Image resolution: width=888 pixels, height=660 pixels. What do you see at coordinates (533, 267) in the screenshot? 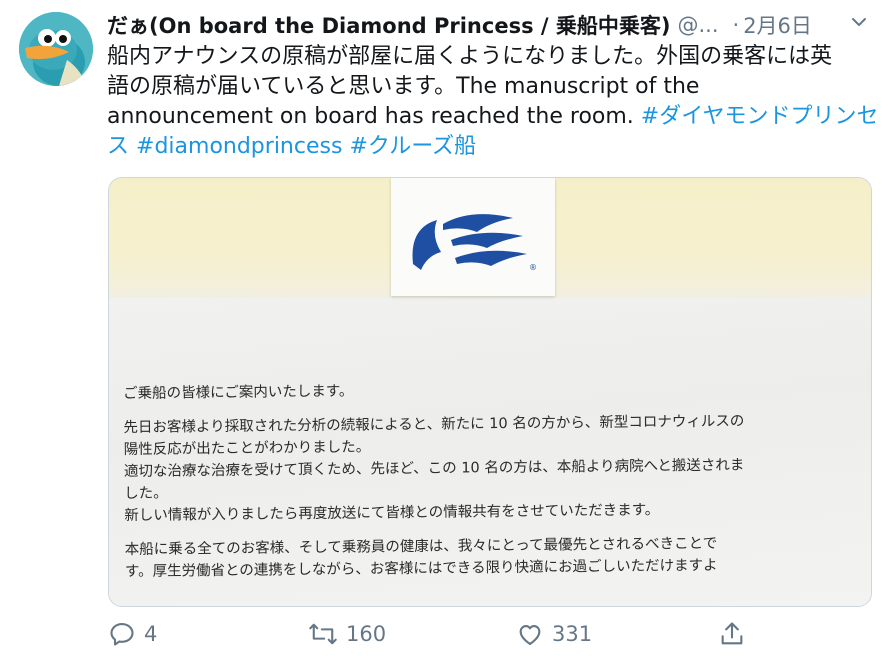
I see `registered-mark: ®` at bounding box center [533, 267].